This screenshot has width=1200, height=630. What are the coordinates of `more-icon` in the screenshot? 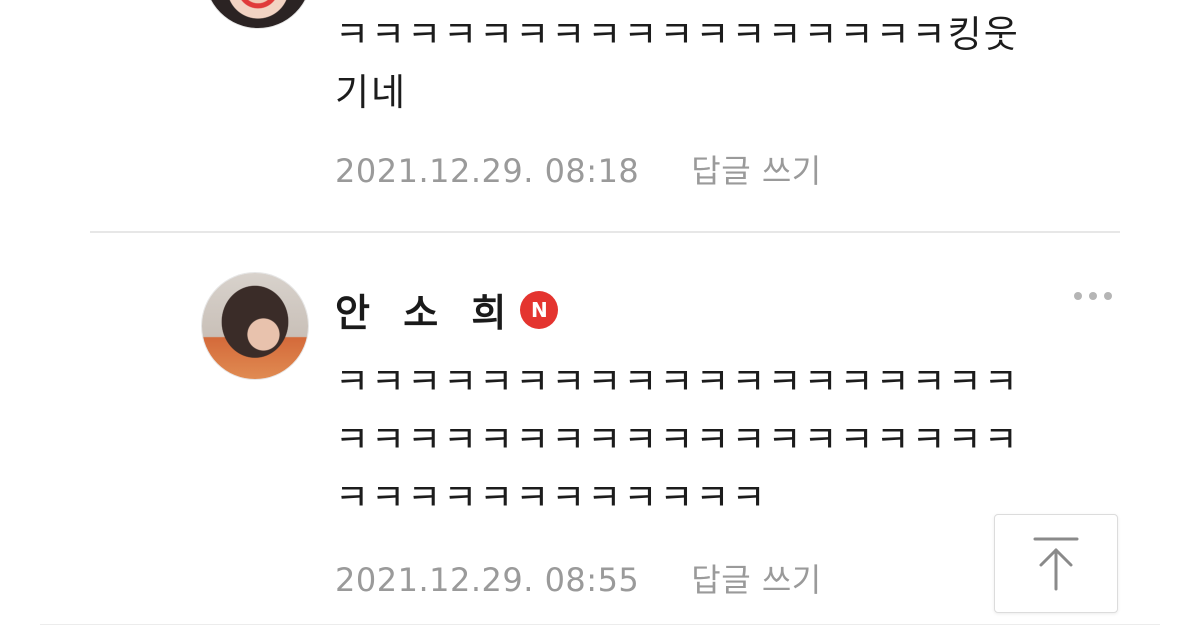 It's located at (1093, 296).